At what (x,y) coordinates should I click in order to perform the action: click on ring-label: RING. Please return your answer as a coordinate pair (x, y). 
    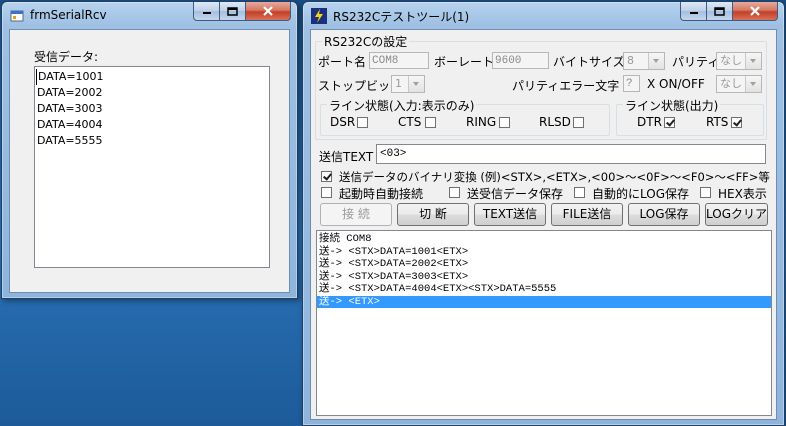
    Looking at the image, I should click on (481, 122).